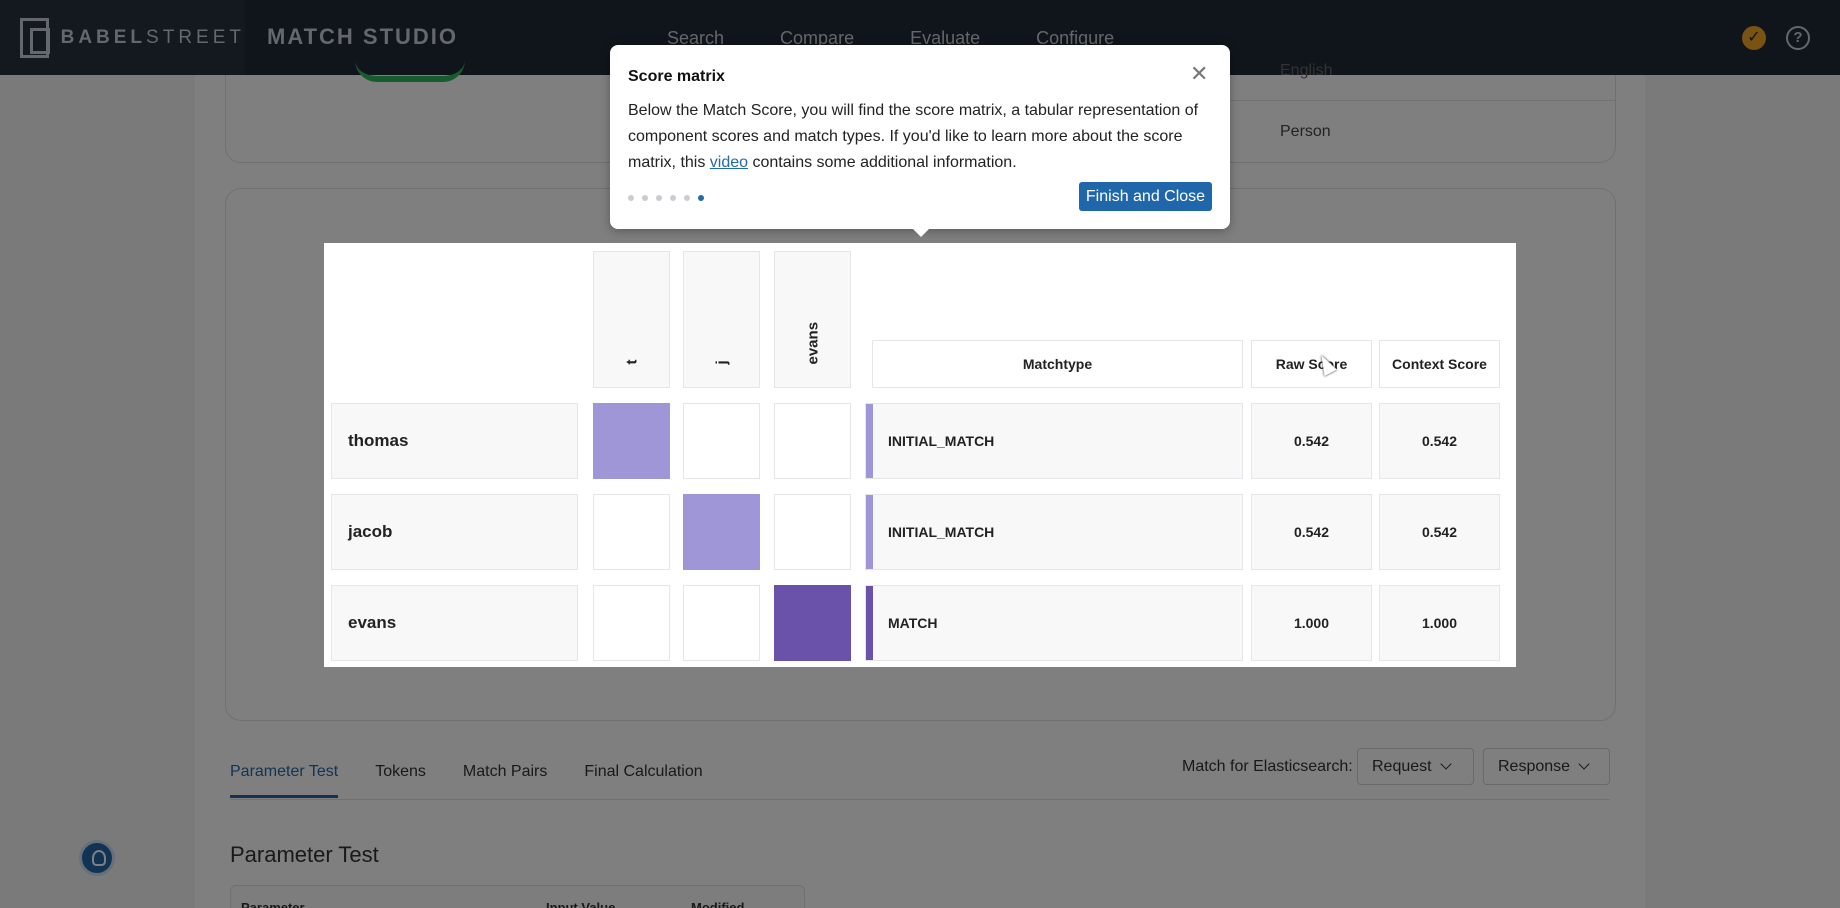  Describe the element at coordinates (676, 76) in the screenshot. I see `popover-title: Score matrix` at that location.